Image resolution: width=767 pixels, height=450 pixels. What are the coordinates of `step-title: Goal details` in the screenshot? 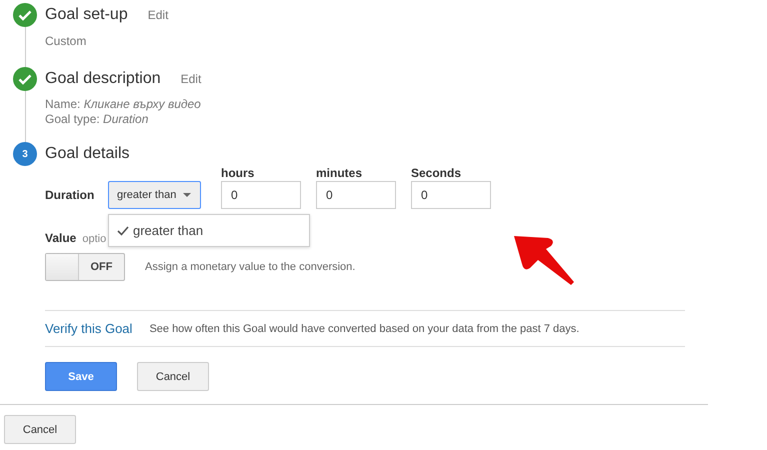 It's located at (87, 154).